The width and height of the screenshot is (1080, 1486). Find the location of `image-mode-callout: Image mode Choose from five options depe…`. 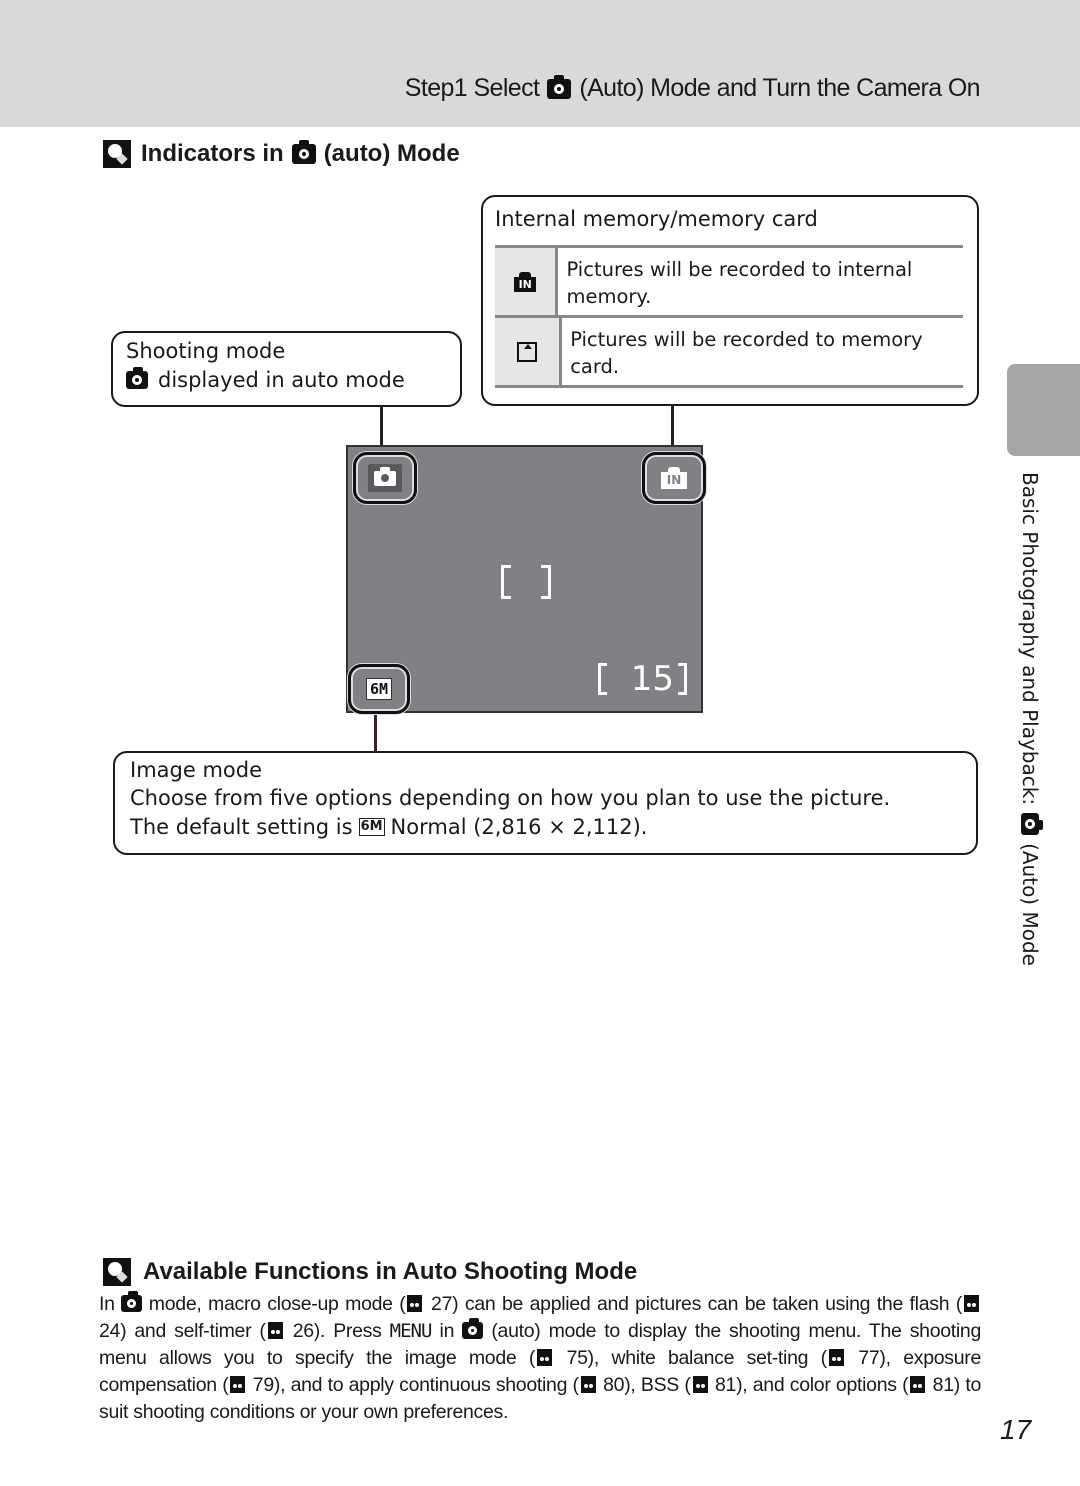

image-mode-callout: Image mode Choose from five options depe… is located at coordinates (545, 803).